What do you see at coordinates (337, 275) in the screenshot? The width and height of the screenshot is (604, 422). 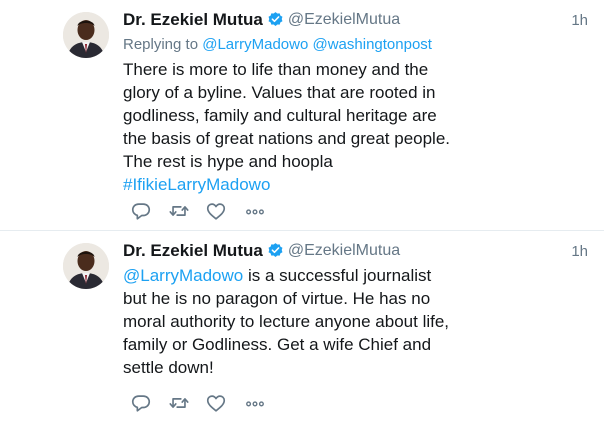 I see `tweet-text-fragment: is a successful journalist` at bounding box center [337, 275].